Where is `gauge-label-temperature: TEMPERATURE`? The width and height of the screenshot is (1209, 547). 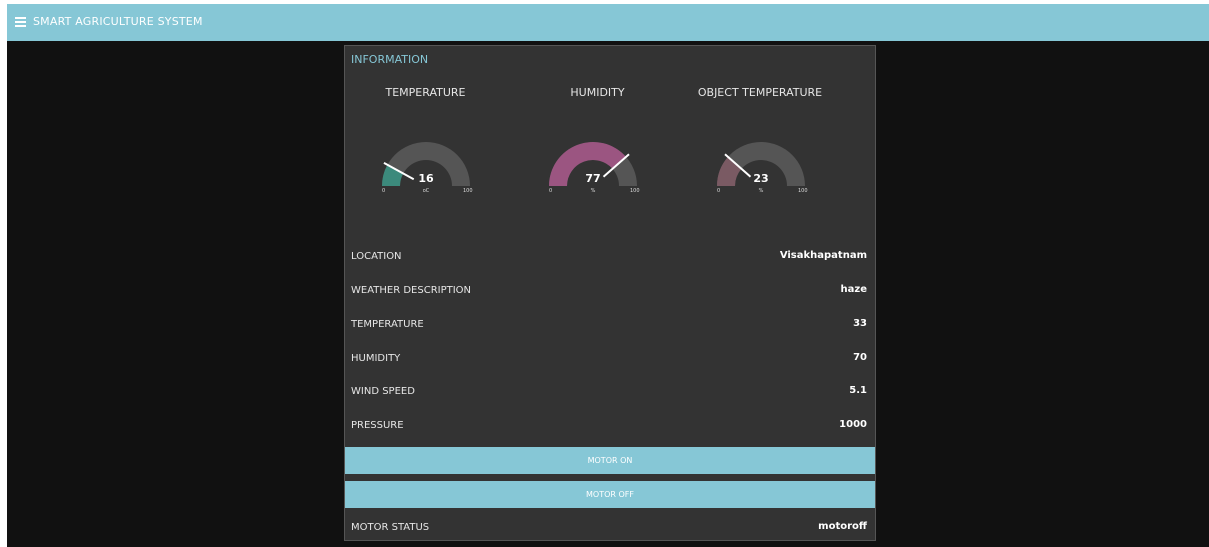
gauge-label-temperature: TEMPERATURE is located at coordinates (425, 92).